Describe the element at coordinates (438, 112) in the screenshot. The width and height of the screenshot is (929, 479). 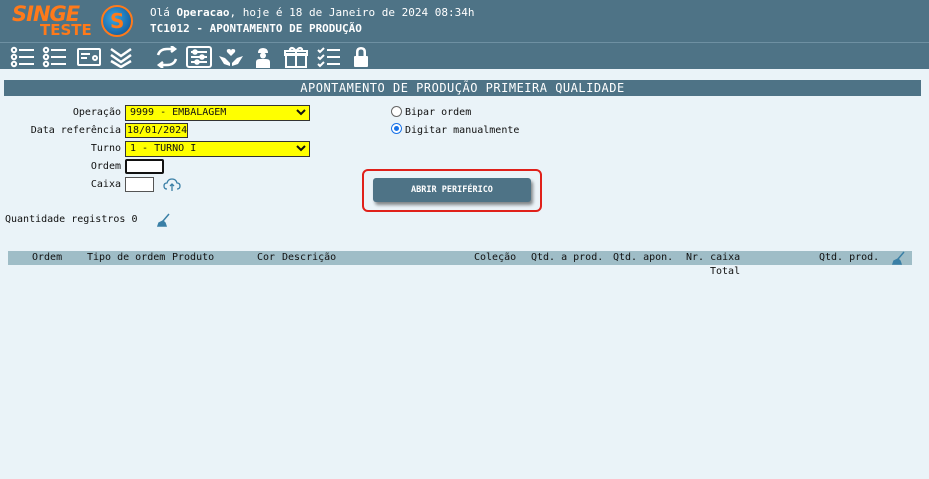
I see `bipar-ordem-label: Bipar ordem` at that location.